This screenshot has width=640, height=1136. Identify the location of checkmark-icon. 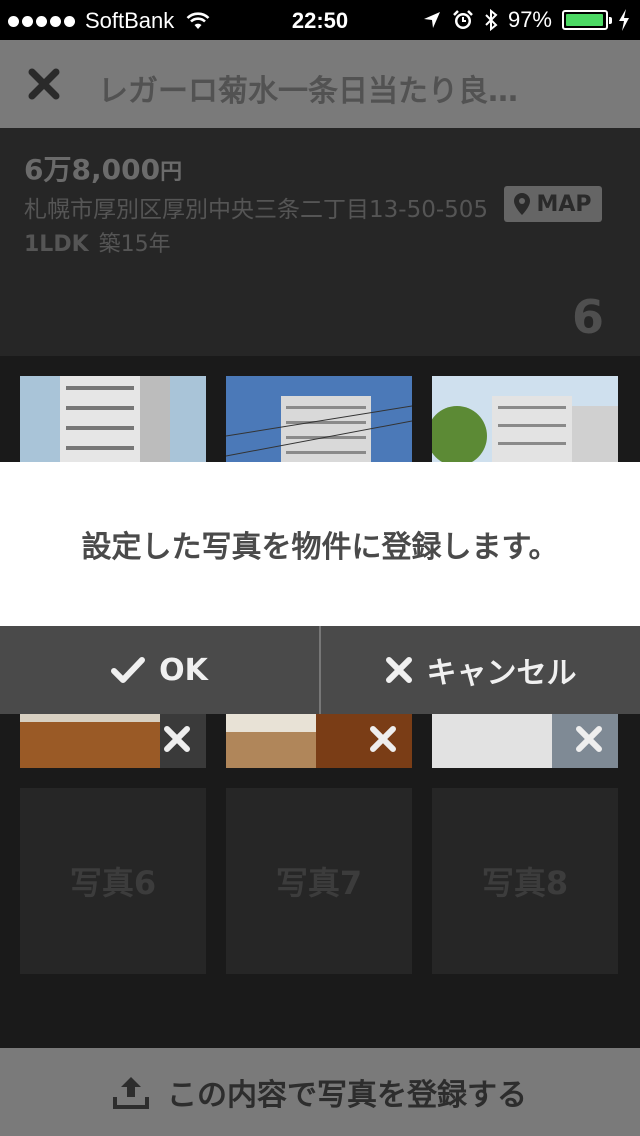
(128, 670).